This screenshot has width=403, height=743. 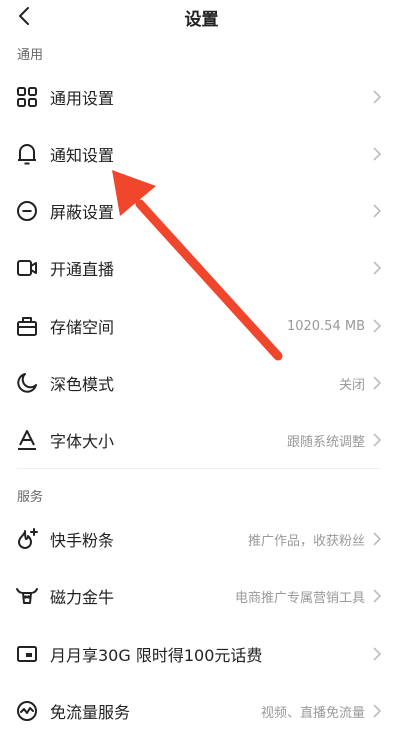 I want to click on service-item-label: 快手粉条, so click(x=82, y=540).